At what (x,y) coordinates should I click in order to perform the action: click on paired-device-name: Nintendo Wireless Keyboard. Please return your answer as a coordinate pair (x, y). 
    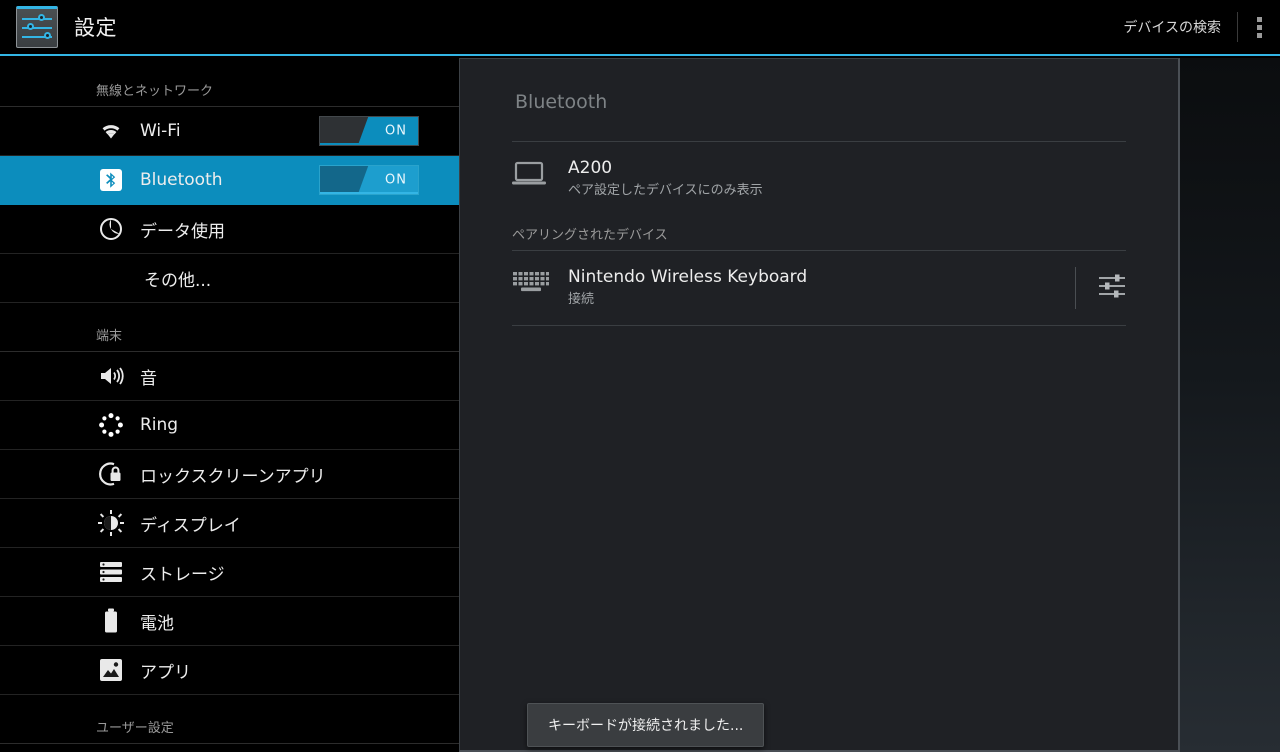
    Looking at the image, I should click on (688, 277).